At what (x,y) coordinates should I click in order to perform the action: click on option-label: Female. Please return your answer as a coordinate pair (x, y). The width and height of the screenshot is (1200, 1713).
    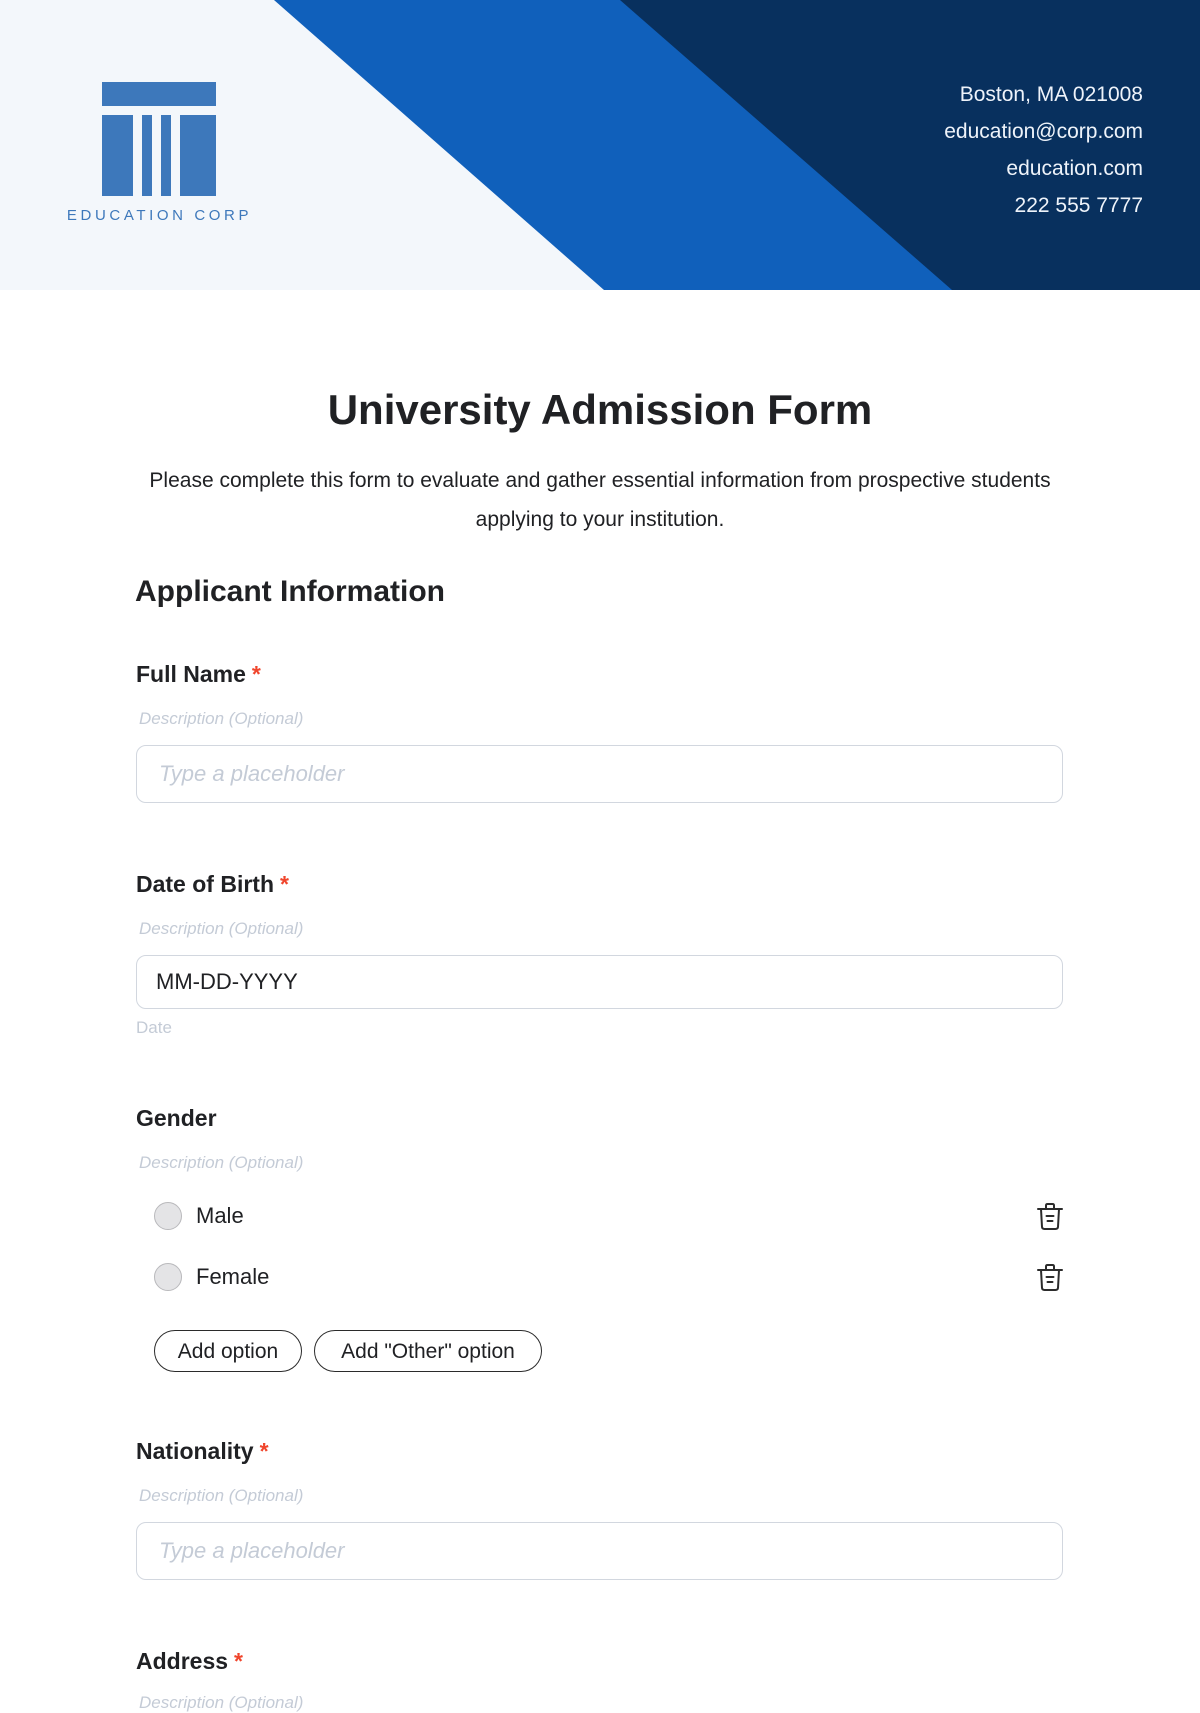
    Looking at the image, I should click on (232, 1277).